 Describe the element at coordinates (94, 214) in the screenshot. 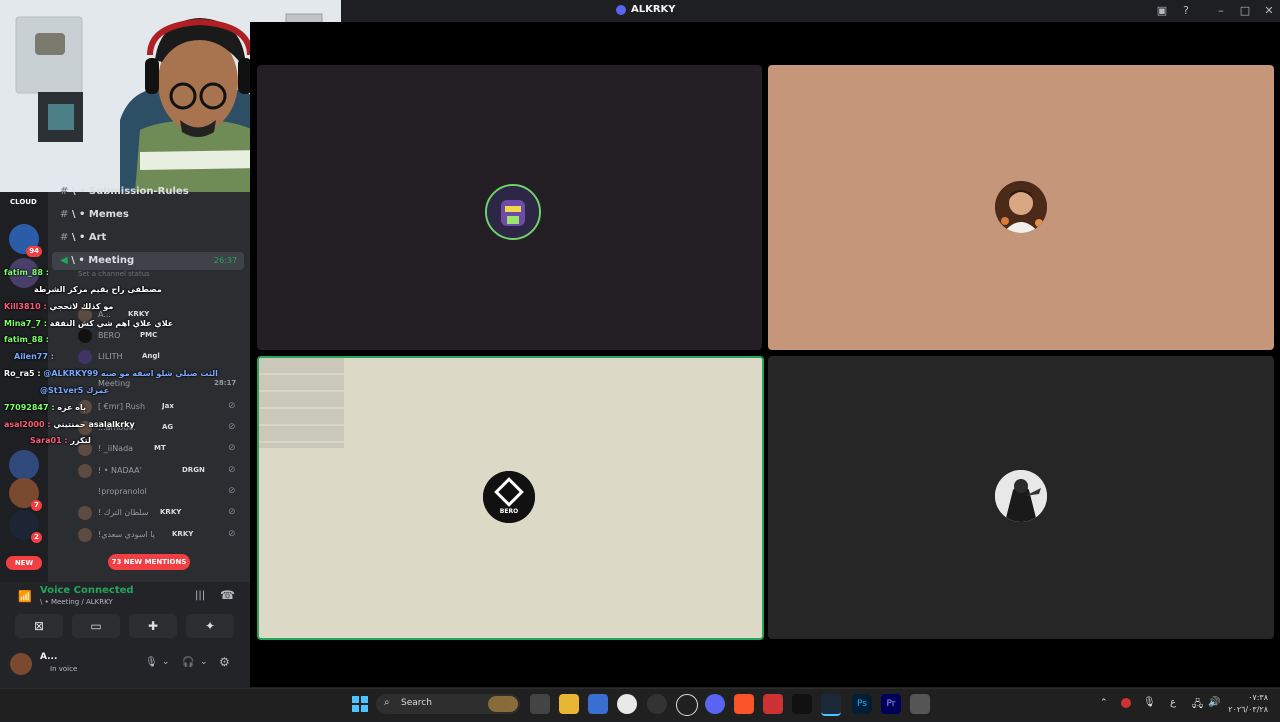

I see `channel-item: # \ • Memes` at that location.